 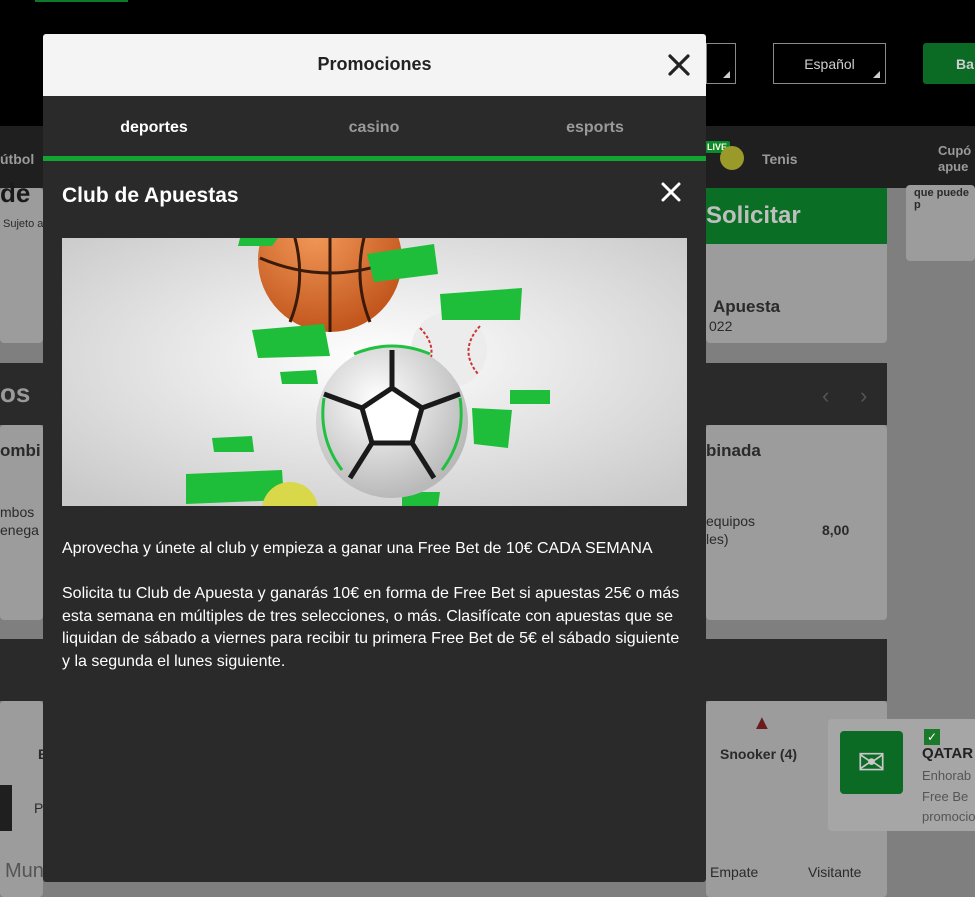 I want to click on promotion-title: Club de Apuestas, so click(x=150, y=195).